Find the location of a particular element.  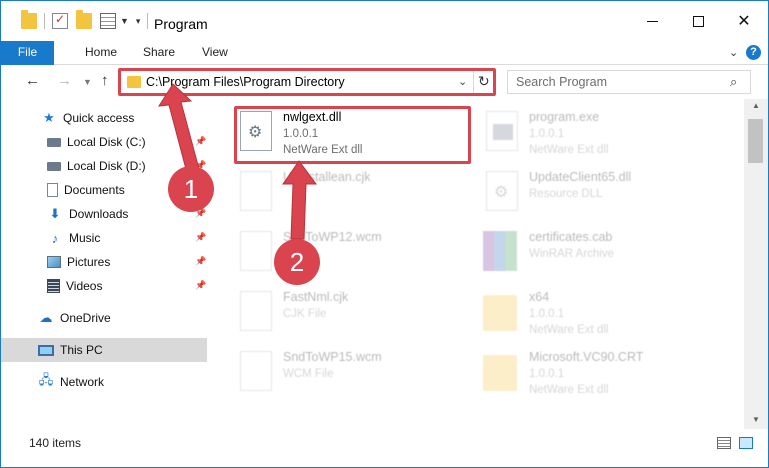

sidebar-item-label: Network is located at coordinates (82, 382).